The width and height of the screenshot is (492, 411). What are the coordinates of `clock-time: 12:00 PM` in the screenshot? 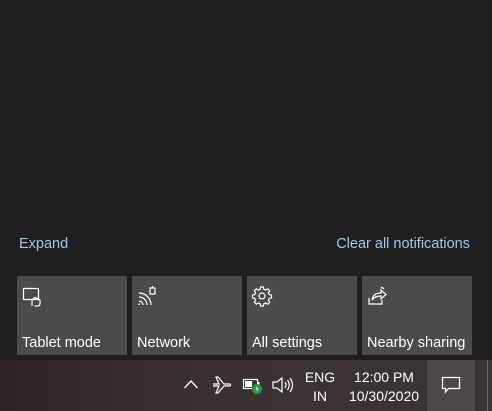 It's located at (384, 377).